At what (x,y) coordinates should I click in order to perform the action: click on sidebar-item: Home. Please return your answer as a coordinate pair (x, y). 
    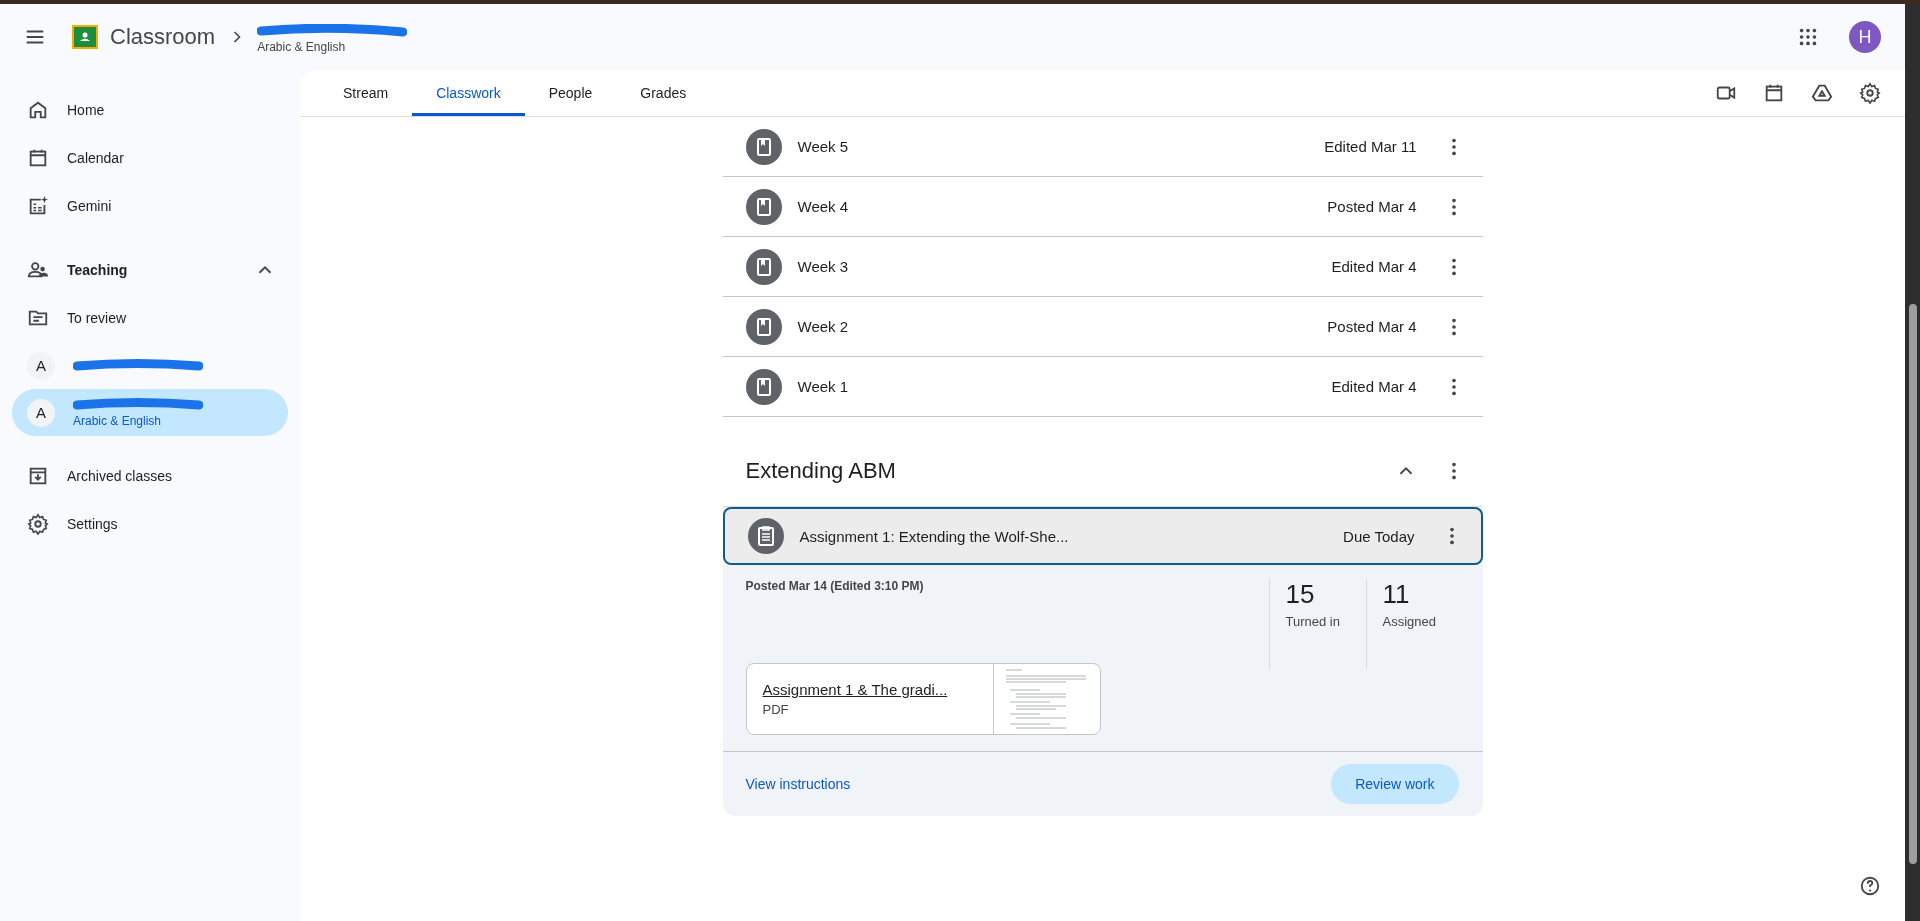
    Looking at the image, I should click on (150, 110).